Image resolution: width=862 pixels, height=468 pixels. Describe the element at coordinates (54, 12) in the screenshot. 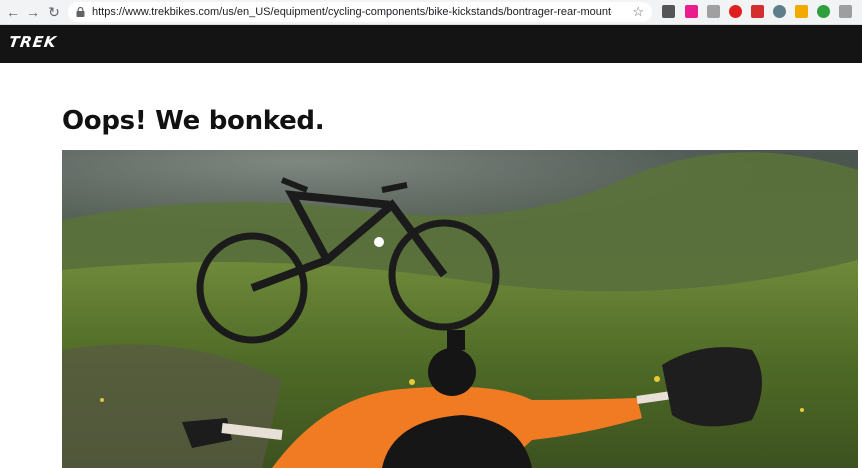

I see `reload-button: ↻` at that location.